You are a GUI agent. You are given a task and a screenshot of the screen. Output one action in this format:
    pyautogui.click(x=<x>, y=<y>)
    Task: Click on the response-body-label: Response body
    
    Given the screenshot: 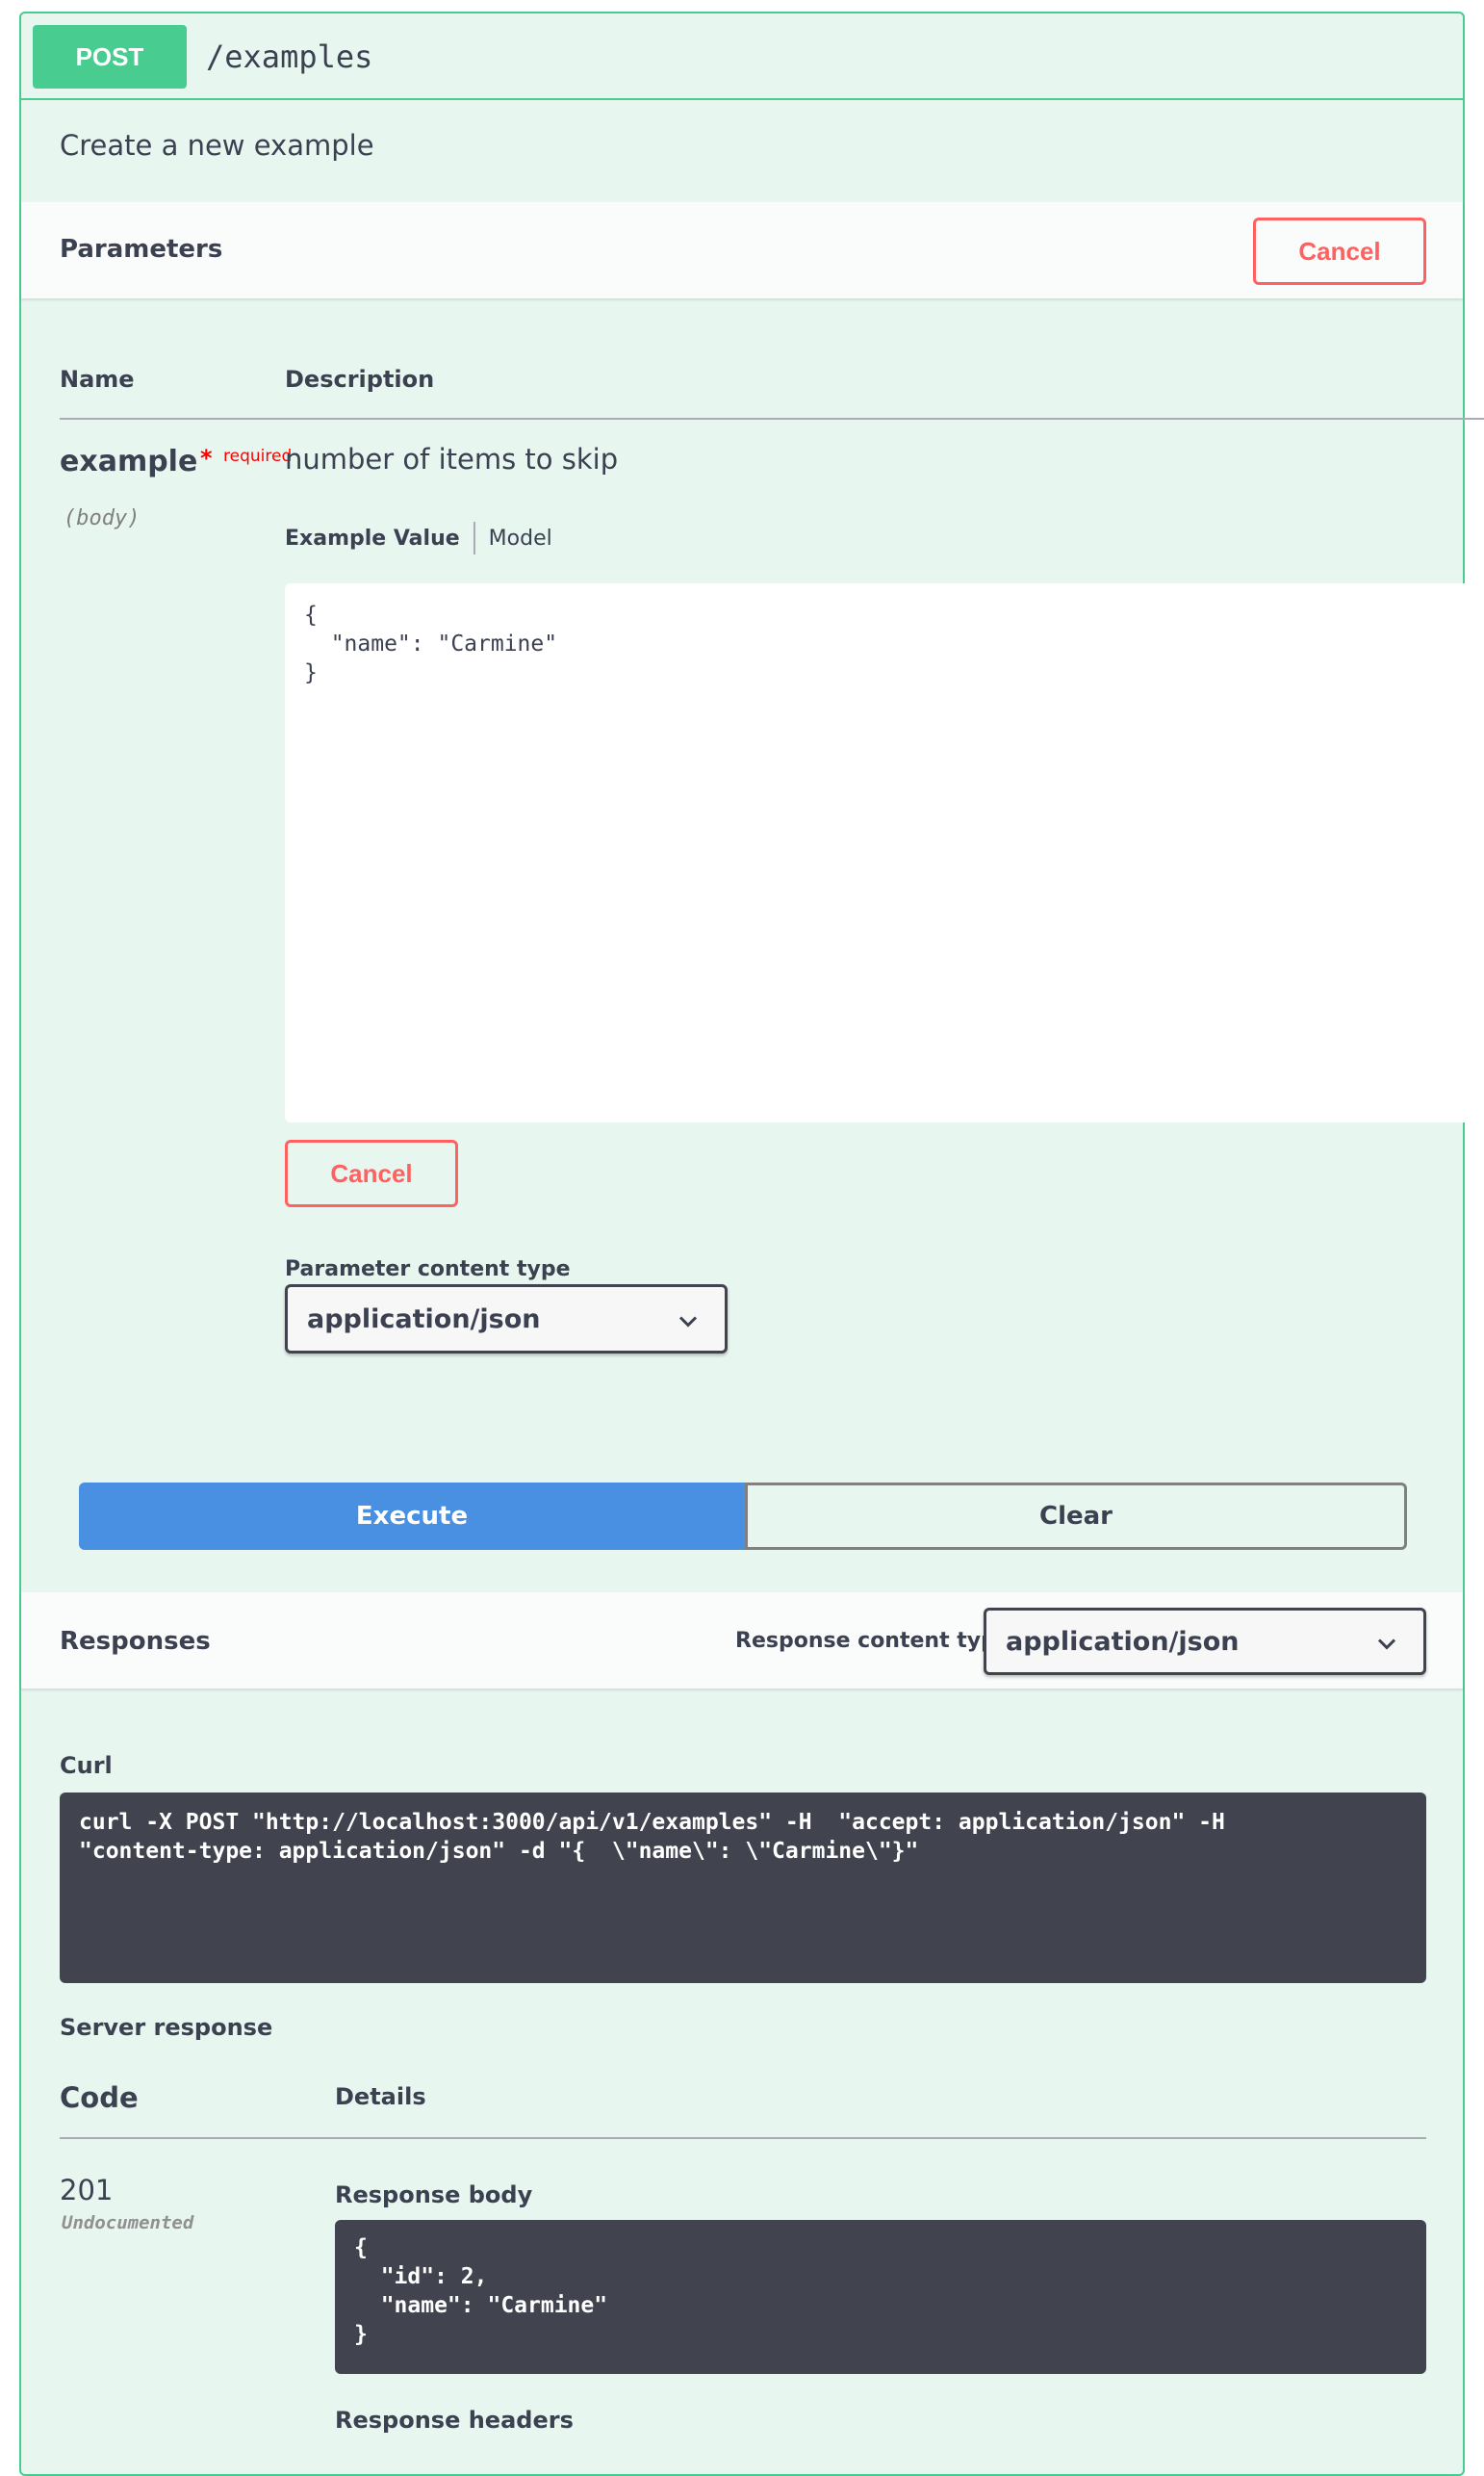 What is the action you would take?
    pyautogui.click(x=434, y=2194)
    